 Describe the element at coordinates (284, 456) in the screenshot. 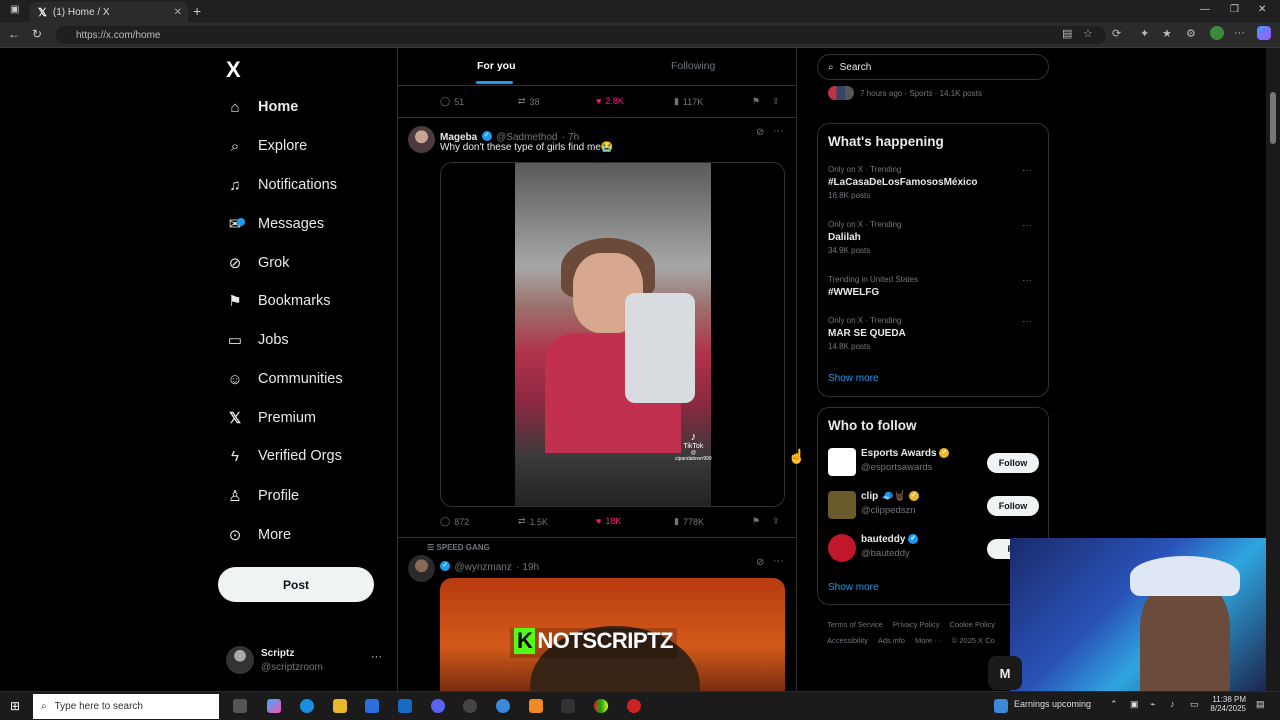

I see `nav-verified-orgs: ϟ Verified Orgs` at that location.